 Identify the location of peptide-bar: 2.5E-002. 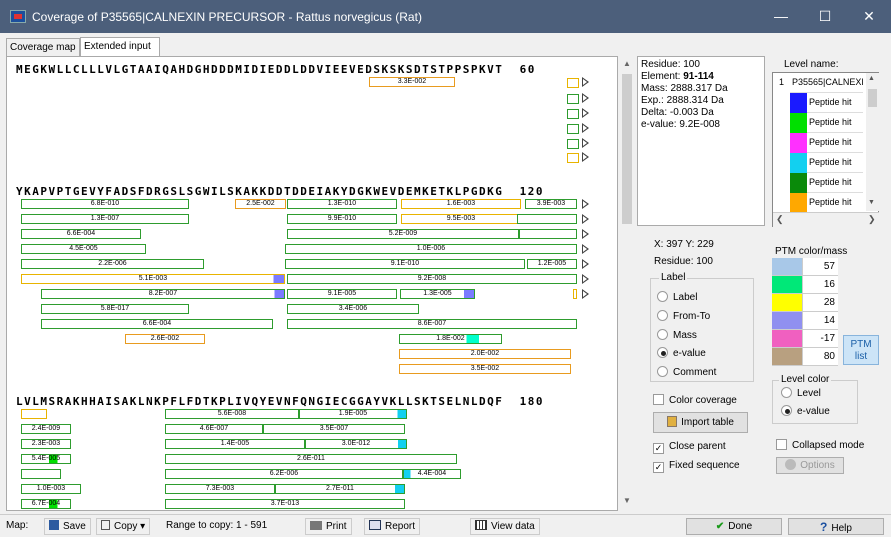
(260, 204).